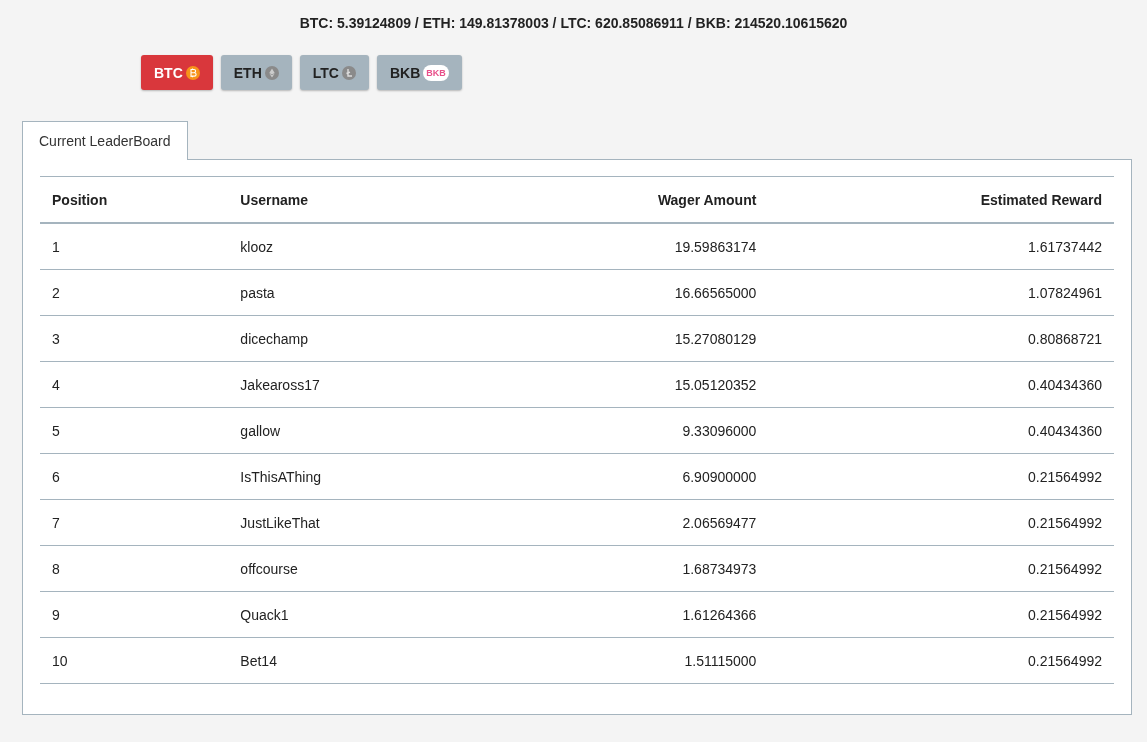  What do you see at coordinates (105, 140) in the screenshot?
I see `tab: Current LeaderBoard` at bounding box center [105, 140].